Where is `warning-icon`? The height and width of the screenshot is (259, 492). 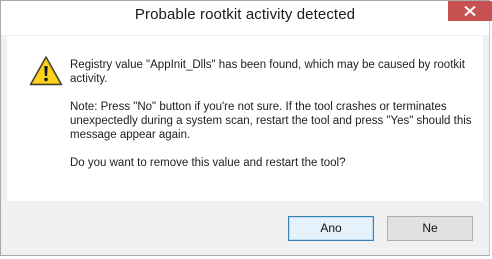 warning-icon is located at coordinates (46, 71).